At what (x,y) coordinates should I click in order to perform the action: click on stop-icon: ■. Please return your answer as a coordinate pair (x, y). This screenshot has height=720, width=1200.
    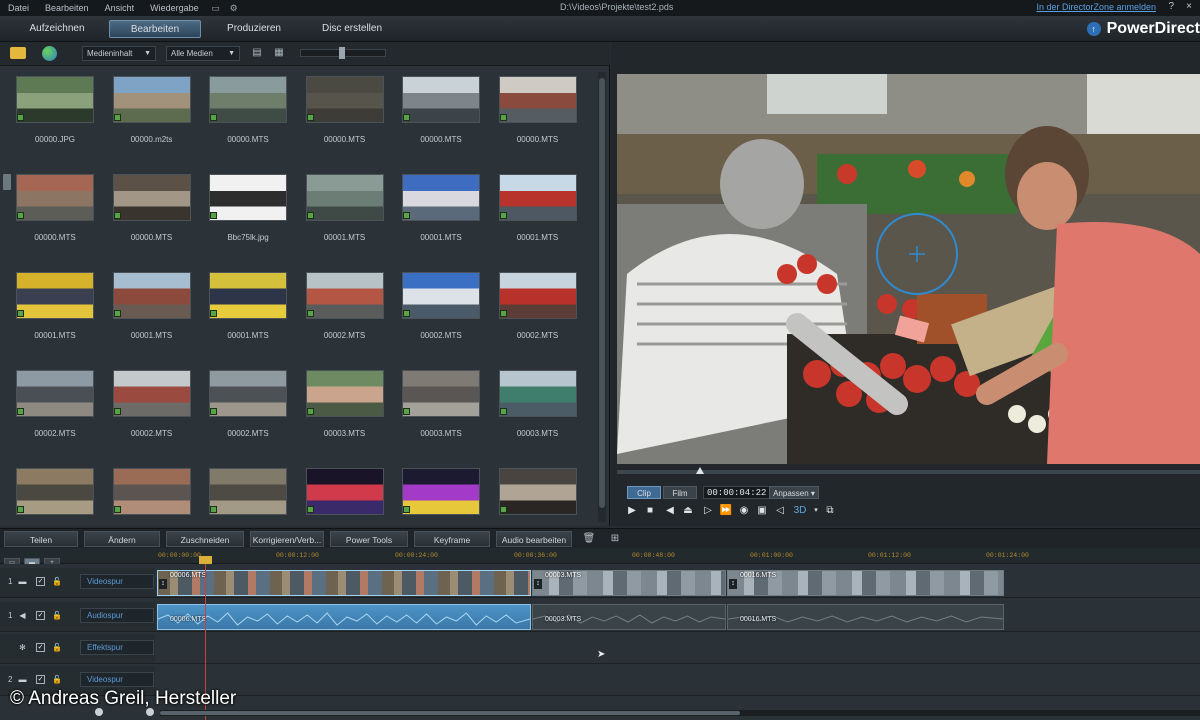
    Looking at the image, I should click on (650, 511).